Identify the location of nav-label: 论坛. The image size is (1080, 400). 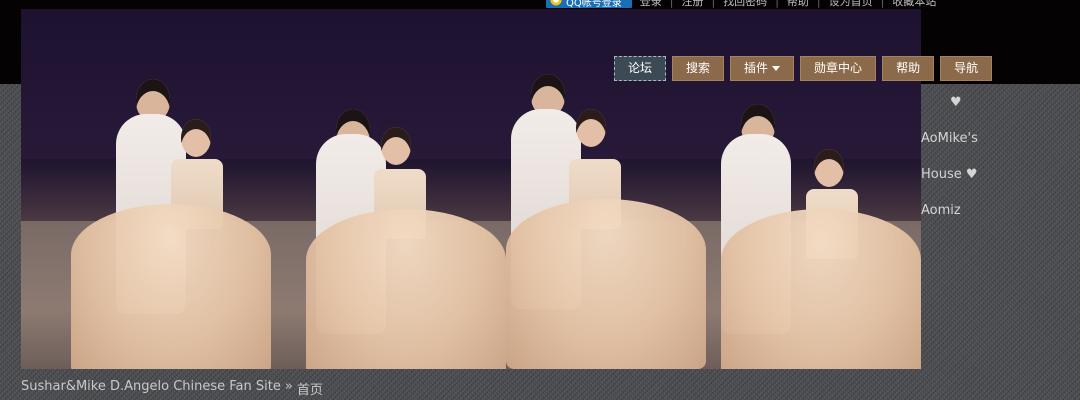
(640, 68).